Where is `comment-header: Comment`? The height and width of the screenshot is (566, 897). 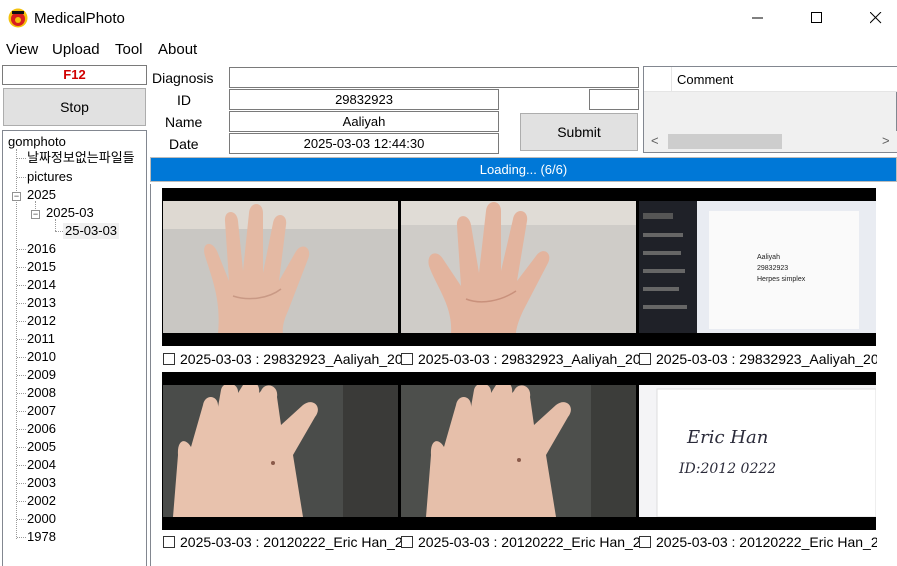
comment-header: Comment is located at coordinates (770, 79).